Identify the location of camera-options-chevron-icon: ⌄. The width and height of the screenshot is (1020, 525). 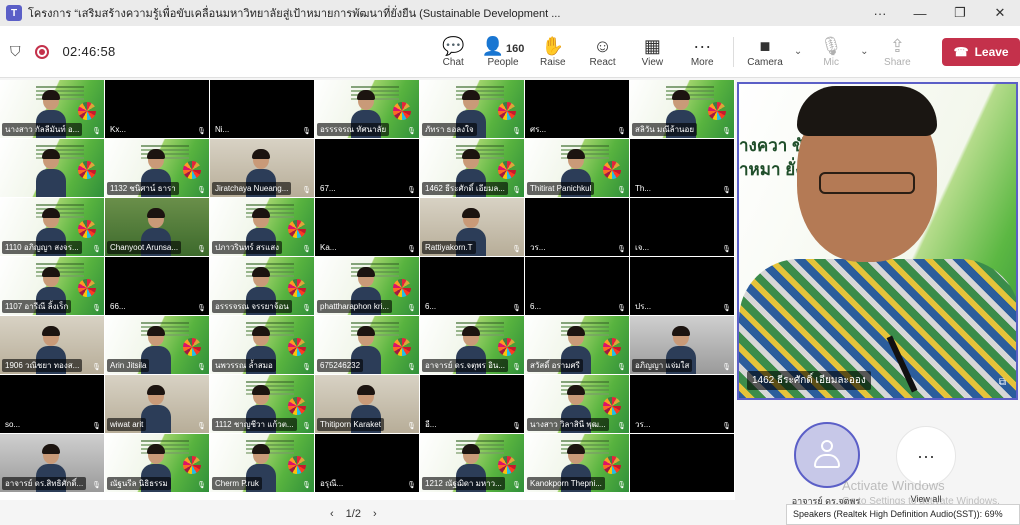
(798, 51).